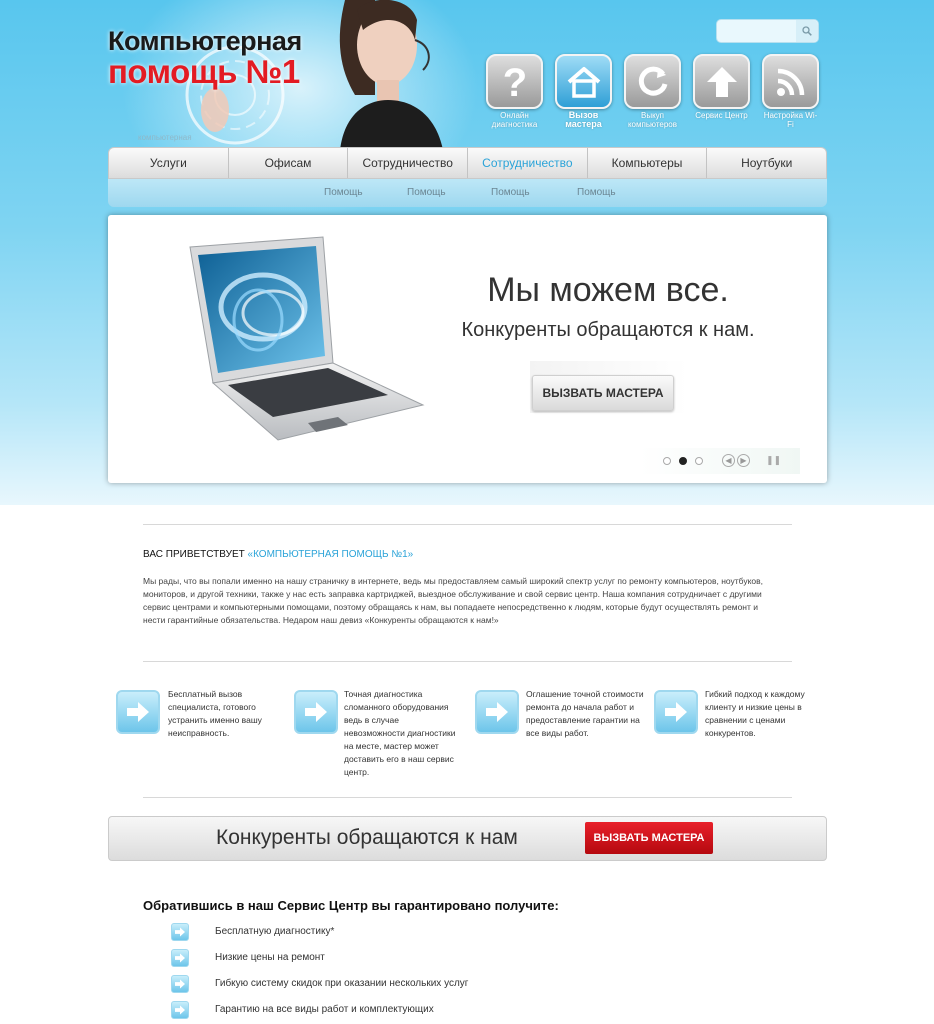 The image size is (934, 1024). I want to click on woman-image, so click(391, 75).